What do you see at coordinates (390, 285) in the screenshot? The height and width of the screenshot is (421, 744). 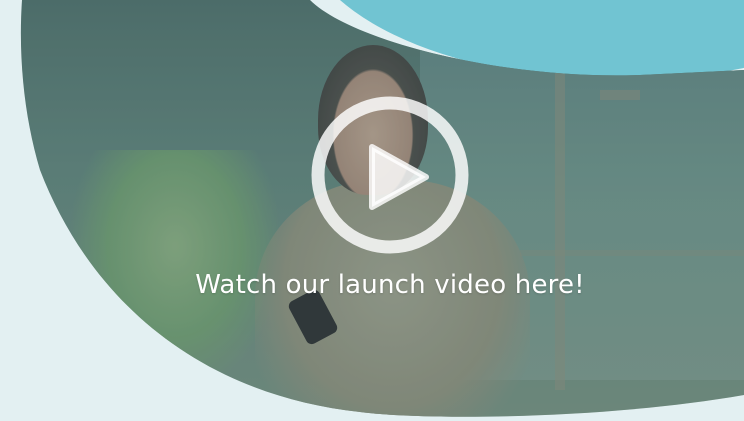 I see `video-caption-text: Watch our launch video here!` at bounding box center [390, 285].